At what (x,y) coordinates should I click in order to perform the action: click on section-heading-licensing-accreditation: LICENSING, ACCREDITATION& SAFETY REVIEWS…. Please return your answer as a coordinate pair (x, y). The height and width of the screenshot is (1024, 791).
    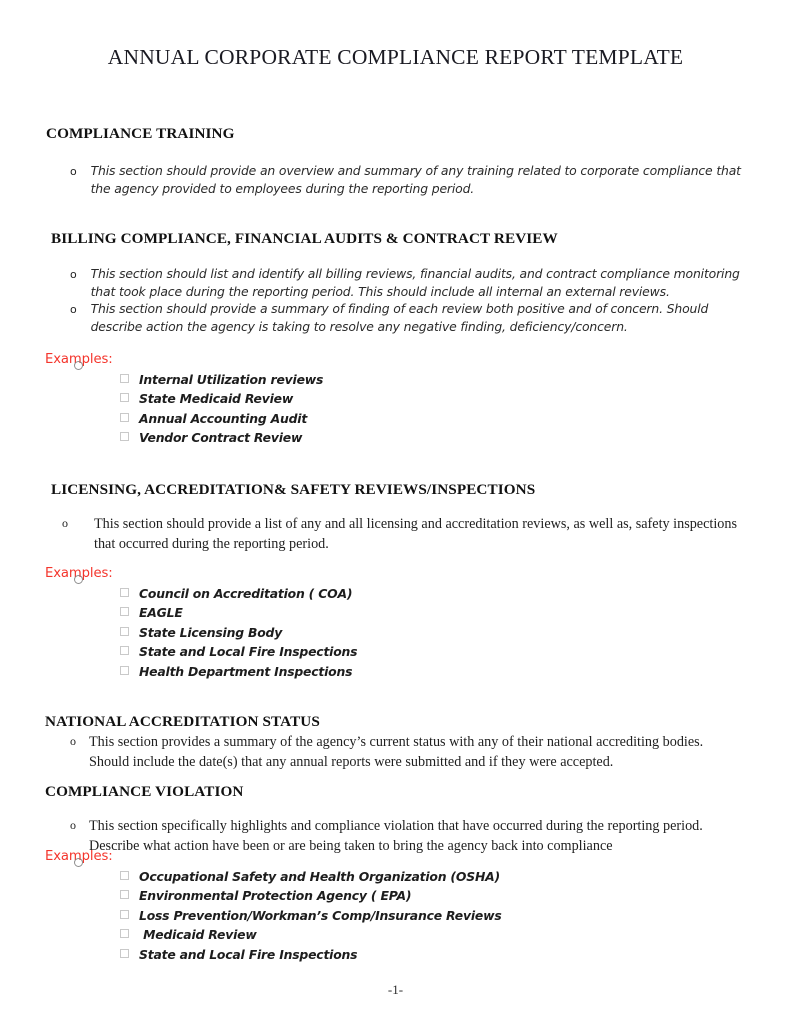
    Looking at the image, I should click on (293, 489).